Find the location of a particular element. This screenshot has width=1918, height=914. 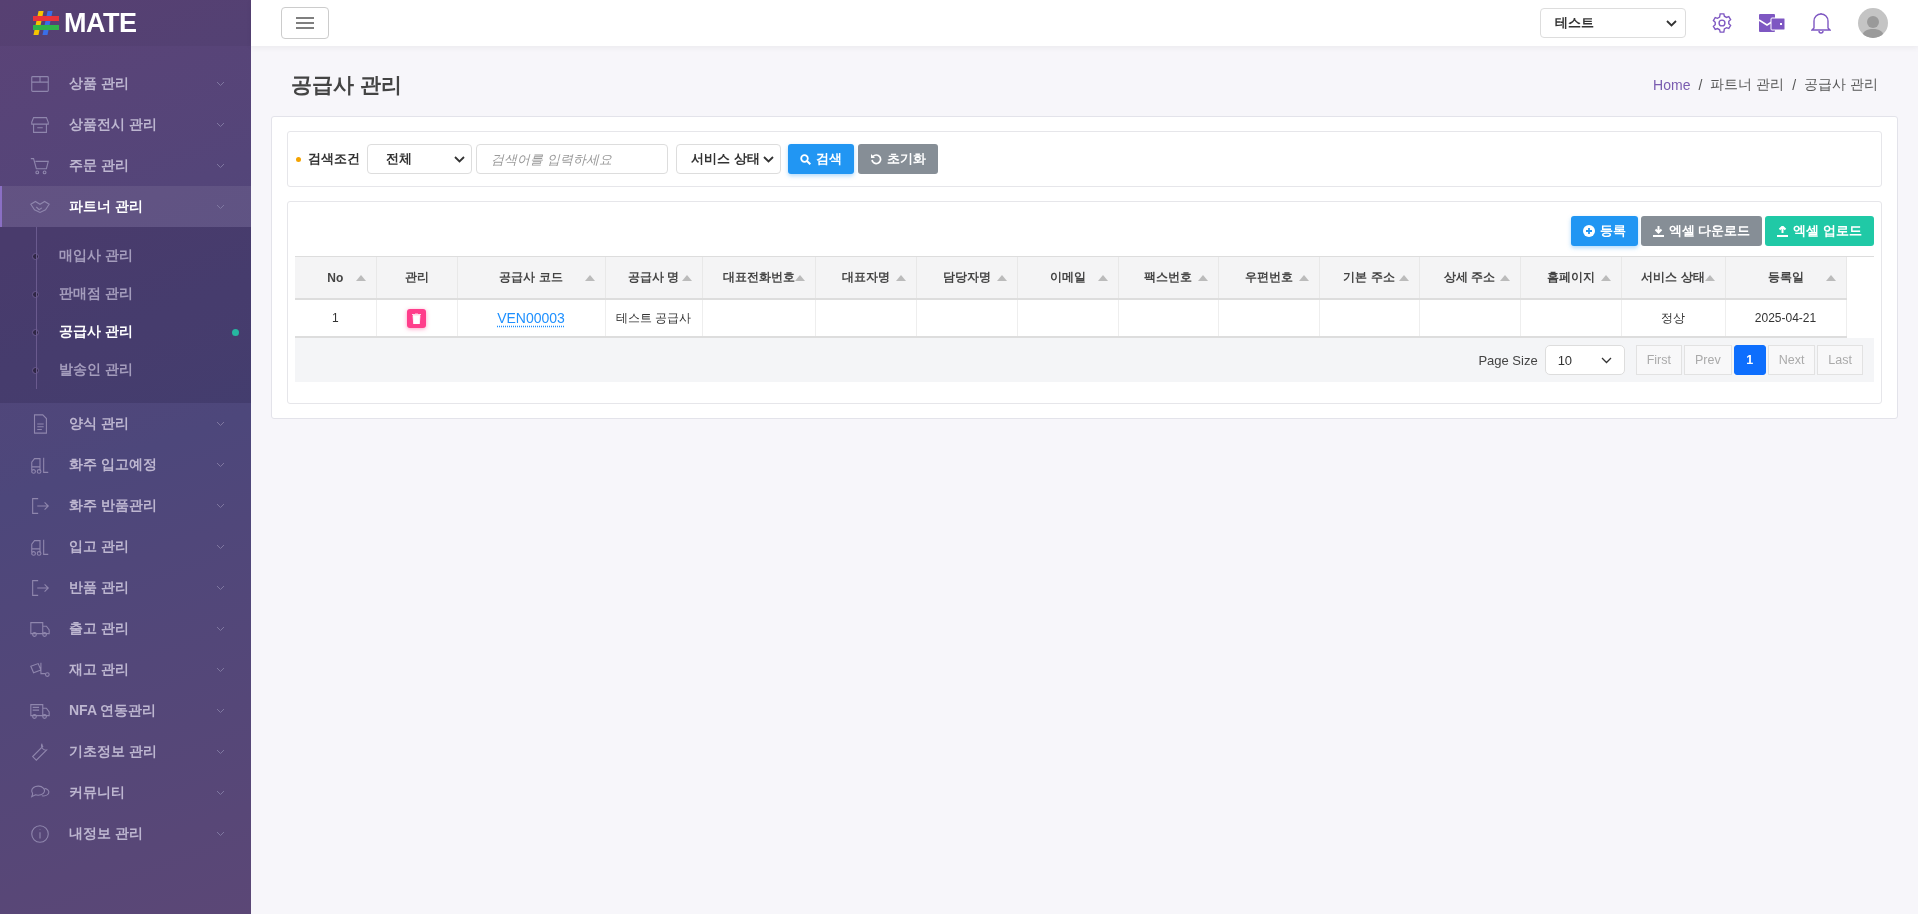

table-cell: 1 is located at coordinates (335, 318).